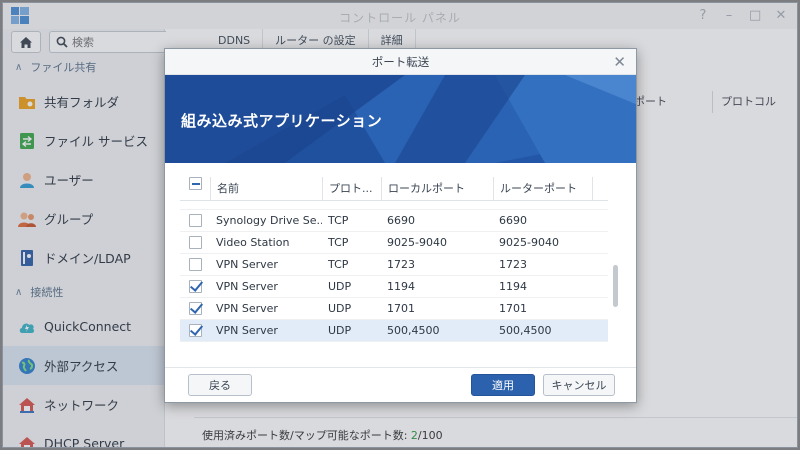 This screenshot has height=450, width=800. I want to click on row-router-port: 1194, so click(513, 286).